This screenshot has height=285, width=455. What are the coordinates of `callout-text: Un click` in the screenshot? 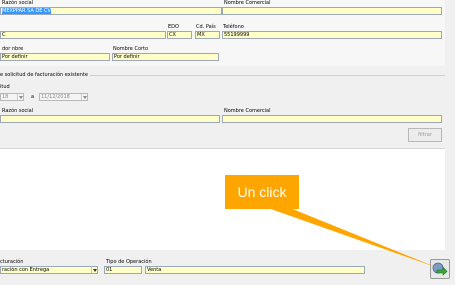 It's located at (262, 192).